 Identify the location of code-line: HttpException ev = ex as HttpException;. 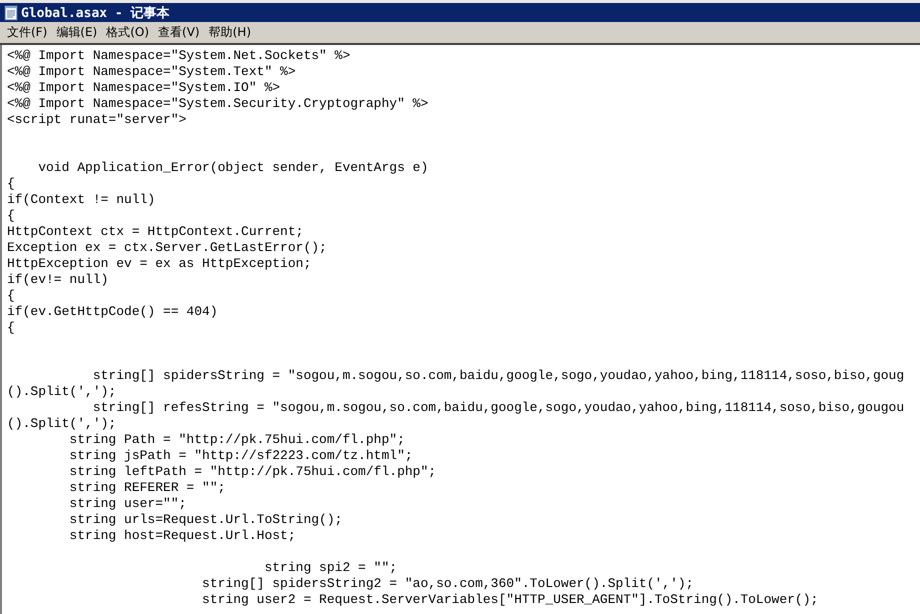
(159, 264).